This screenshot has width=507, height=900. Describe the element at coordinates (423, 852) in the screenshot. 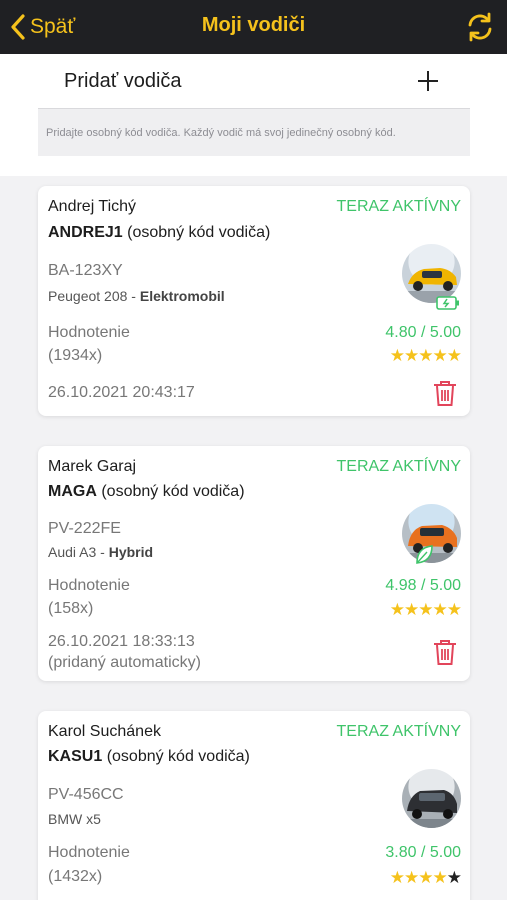

I see `rating-score: 3.80 / 5.00` at that location.